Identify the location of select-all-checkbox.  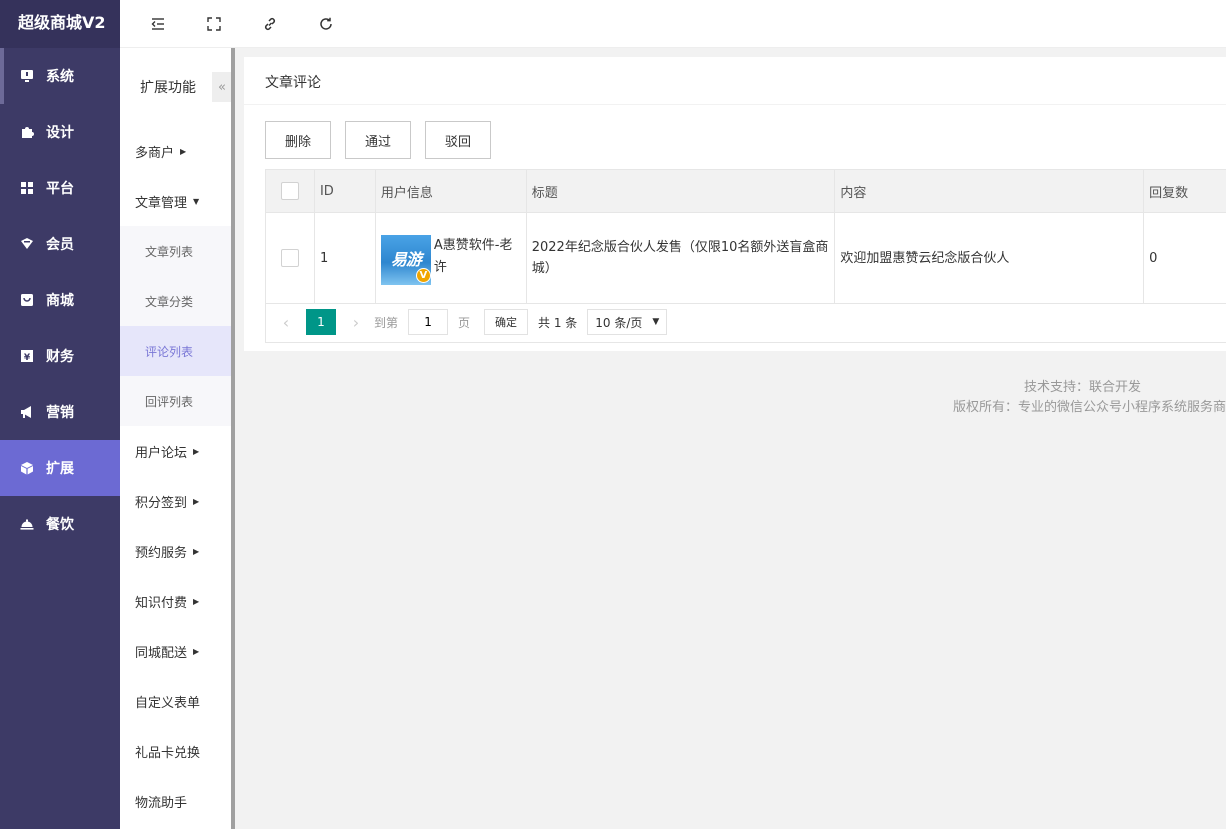
(289, 191).